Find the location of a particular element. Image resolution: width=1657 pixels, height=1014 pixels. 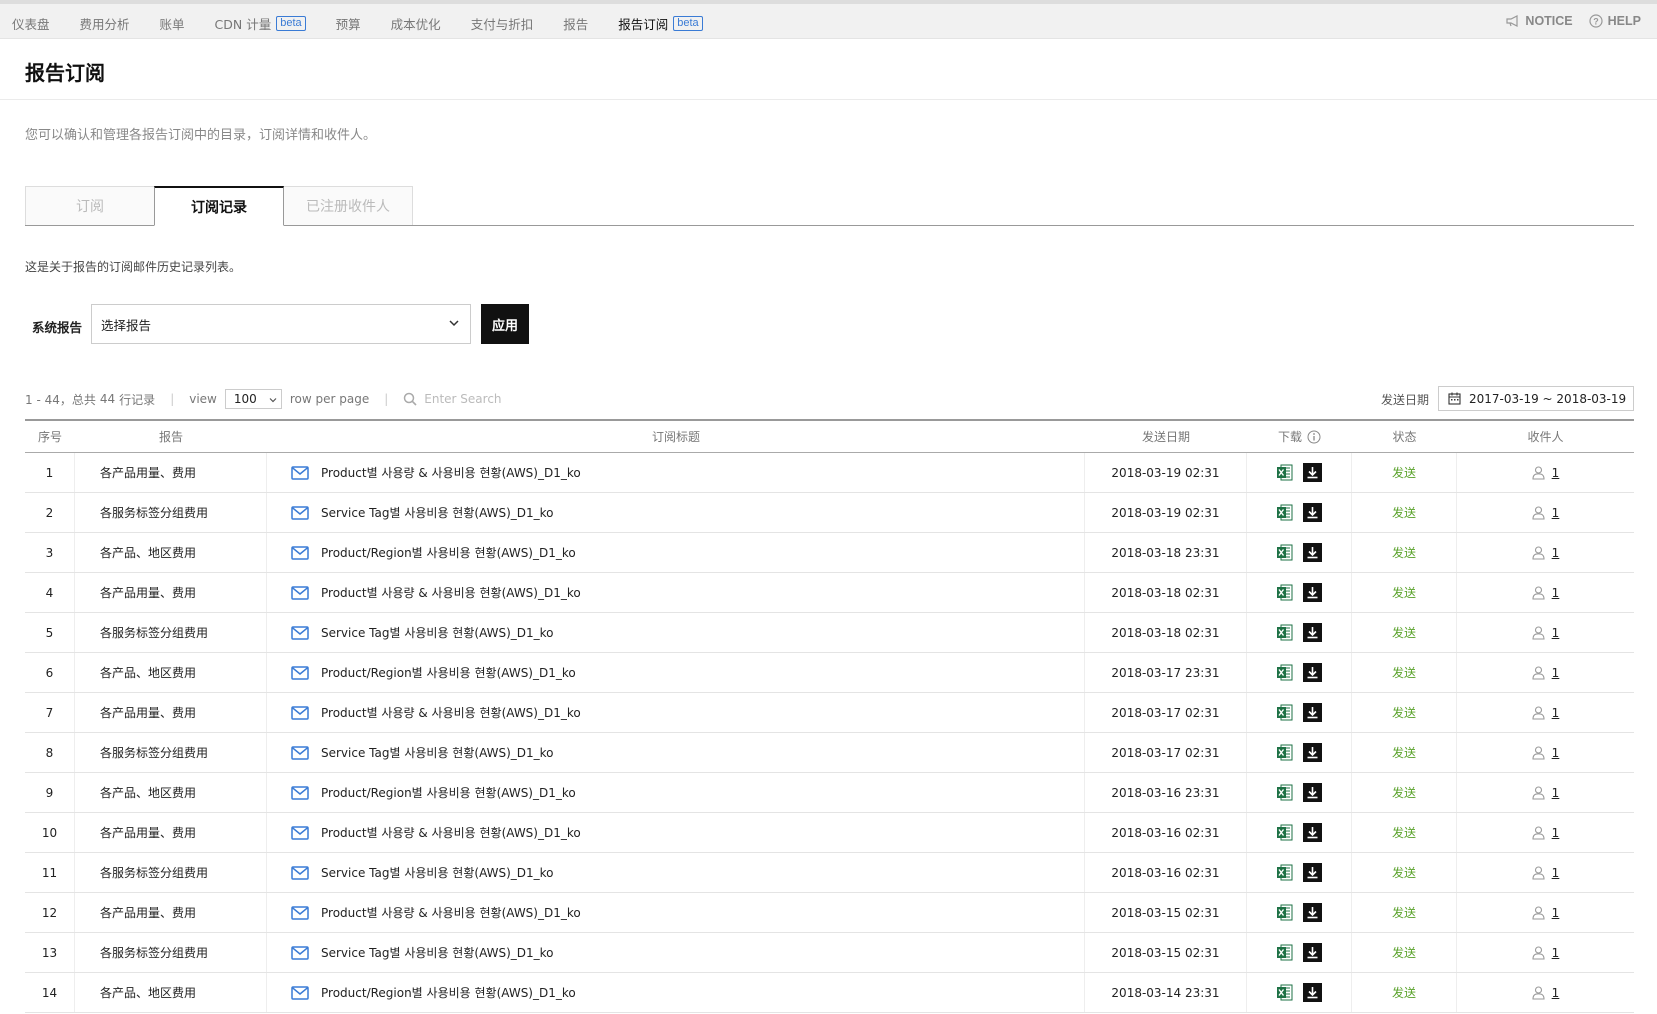

notice-link: NOTICE is located at coordinates (1539, 21).